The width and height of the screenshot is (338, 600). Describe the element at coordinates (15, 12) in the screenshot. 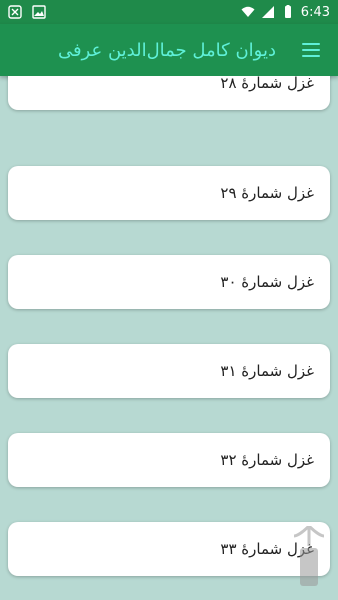

I see `close-notification-icon` at that location.